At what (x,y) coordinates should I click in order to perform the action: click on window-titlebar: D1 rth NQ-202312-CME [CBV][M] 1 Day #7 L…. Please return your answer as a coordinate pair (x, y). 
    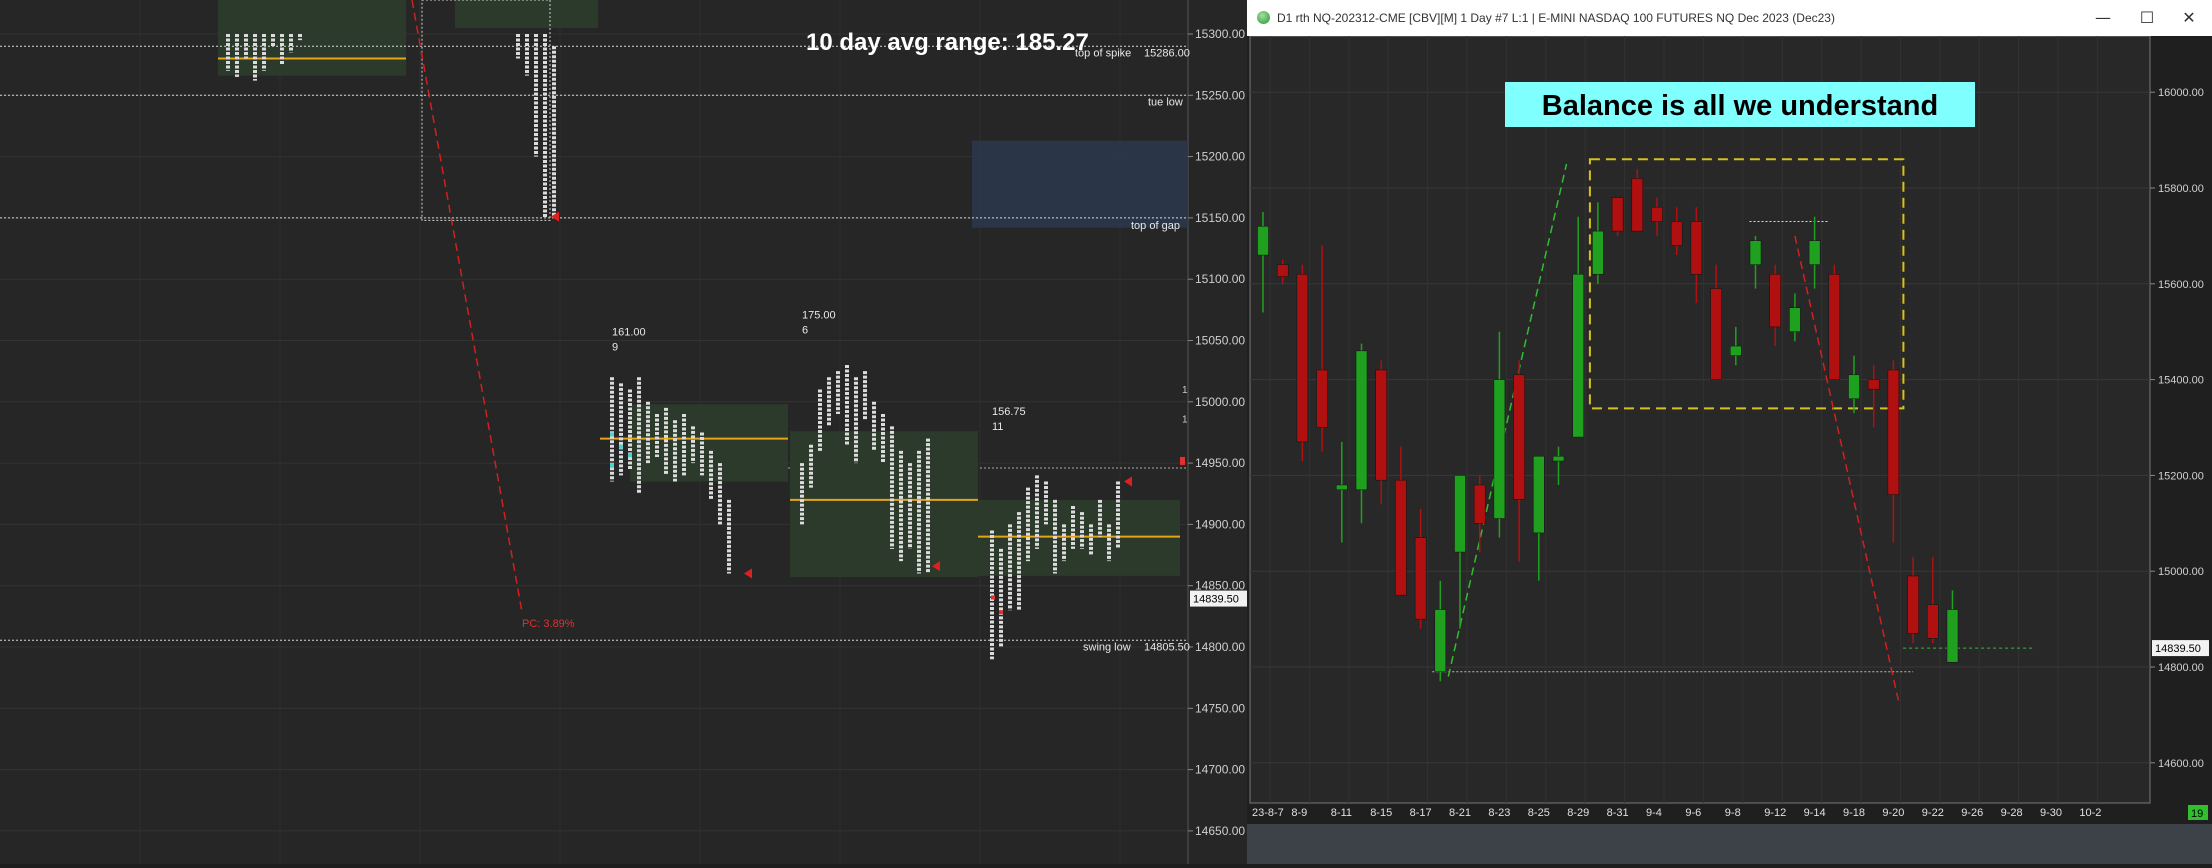
    Looking at the image, I should click on (1729, 18).